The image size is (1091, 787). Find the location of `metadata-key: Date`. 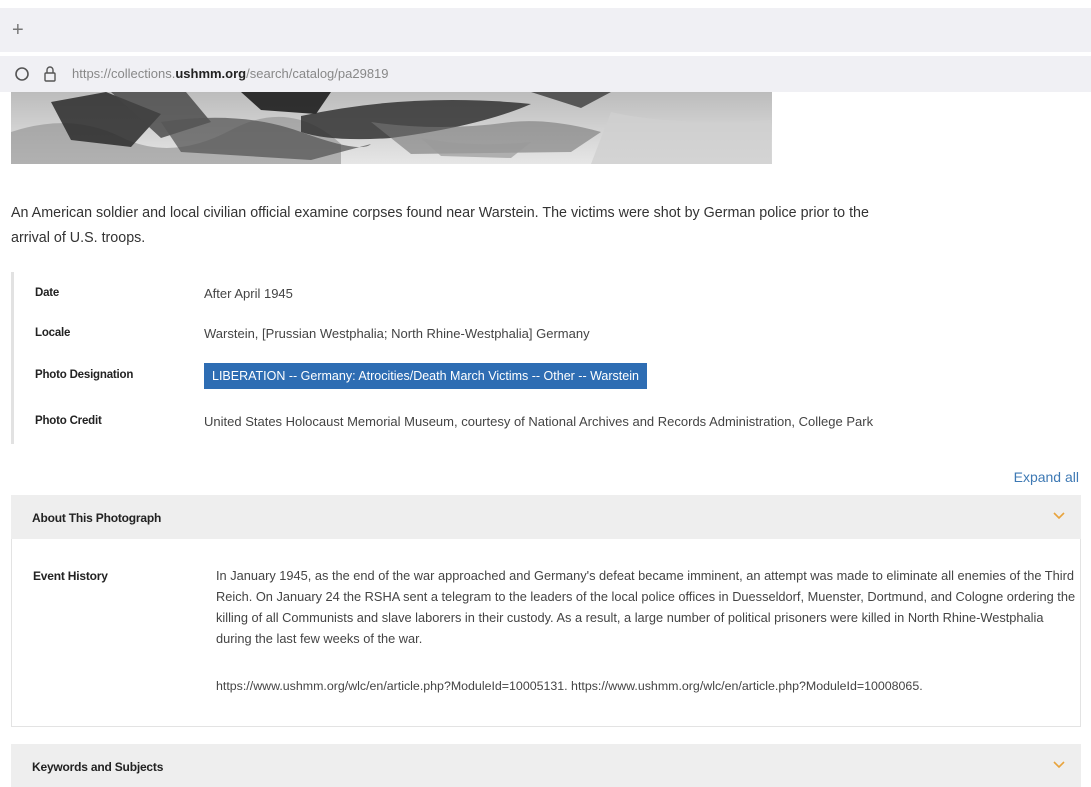

metadata-key: Date is located at coordinates (47, 293).